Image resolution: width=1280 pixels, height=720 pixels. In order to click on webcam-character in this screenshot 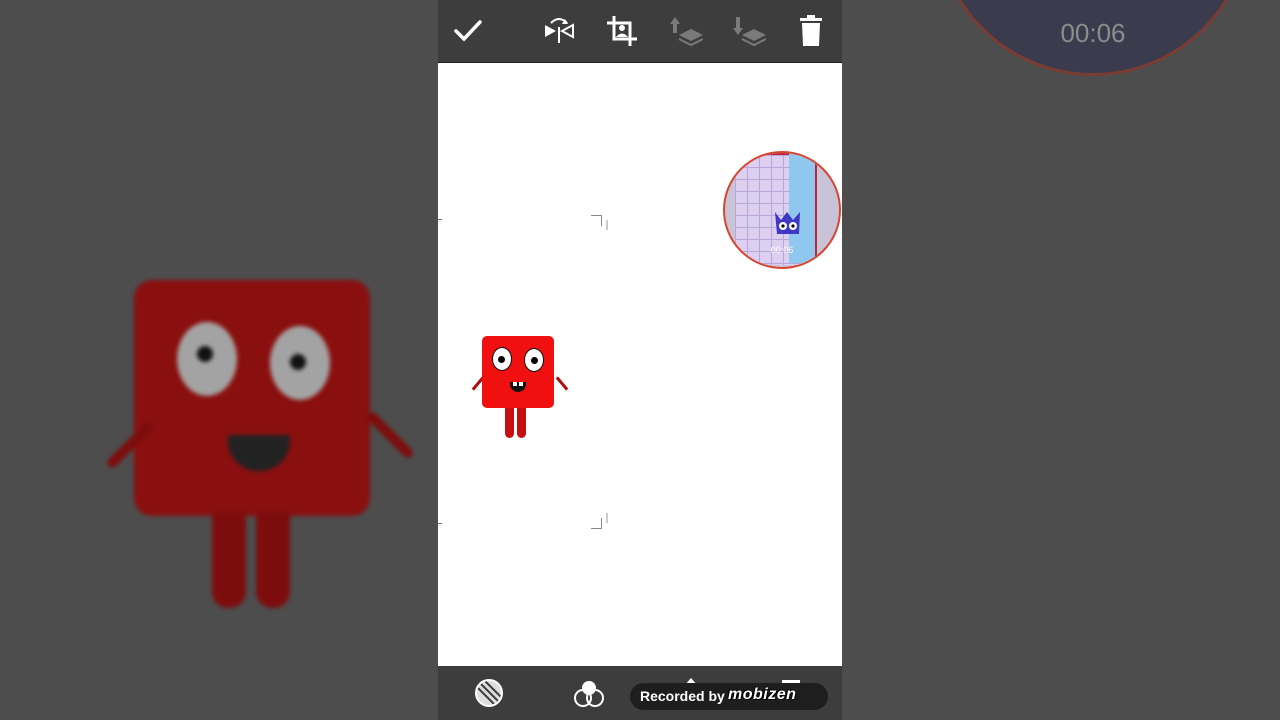, I will do `click(787, 223)`.